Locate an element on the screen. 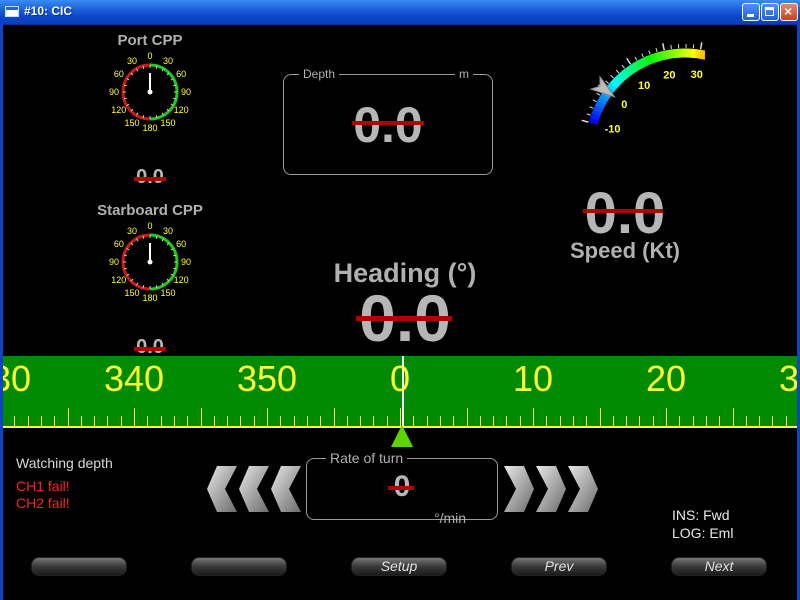  watching-status: Watching depth is located at coordinates (64, 463).